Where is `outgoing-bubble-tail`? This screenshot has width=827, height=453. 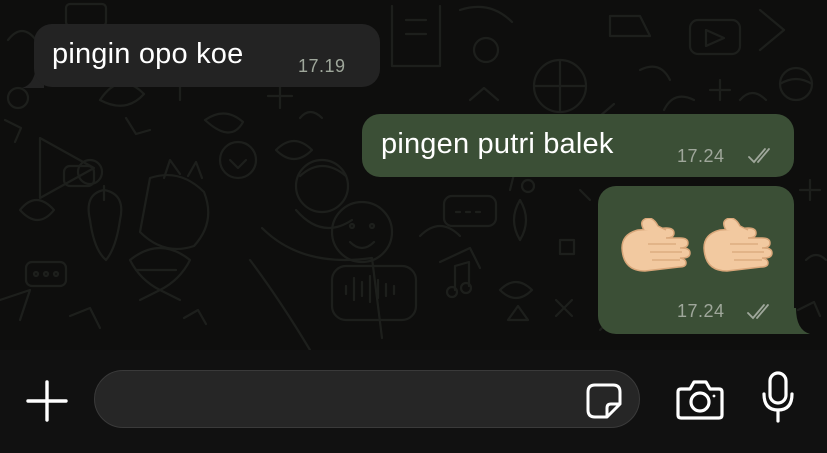
outgoing-bubble-tail is located at coordinates (798, 321).